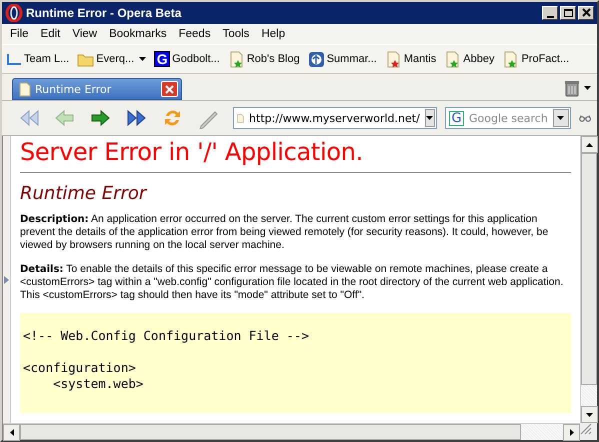  What do you see at coordinates (85, 34) in the screenshot?
I see `menu-item: View` at bounding box center [85, 34].